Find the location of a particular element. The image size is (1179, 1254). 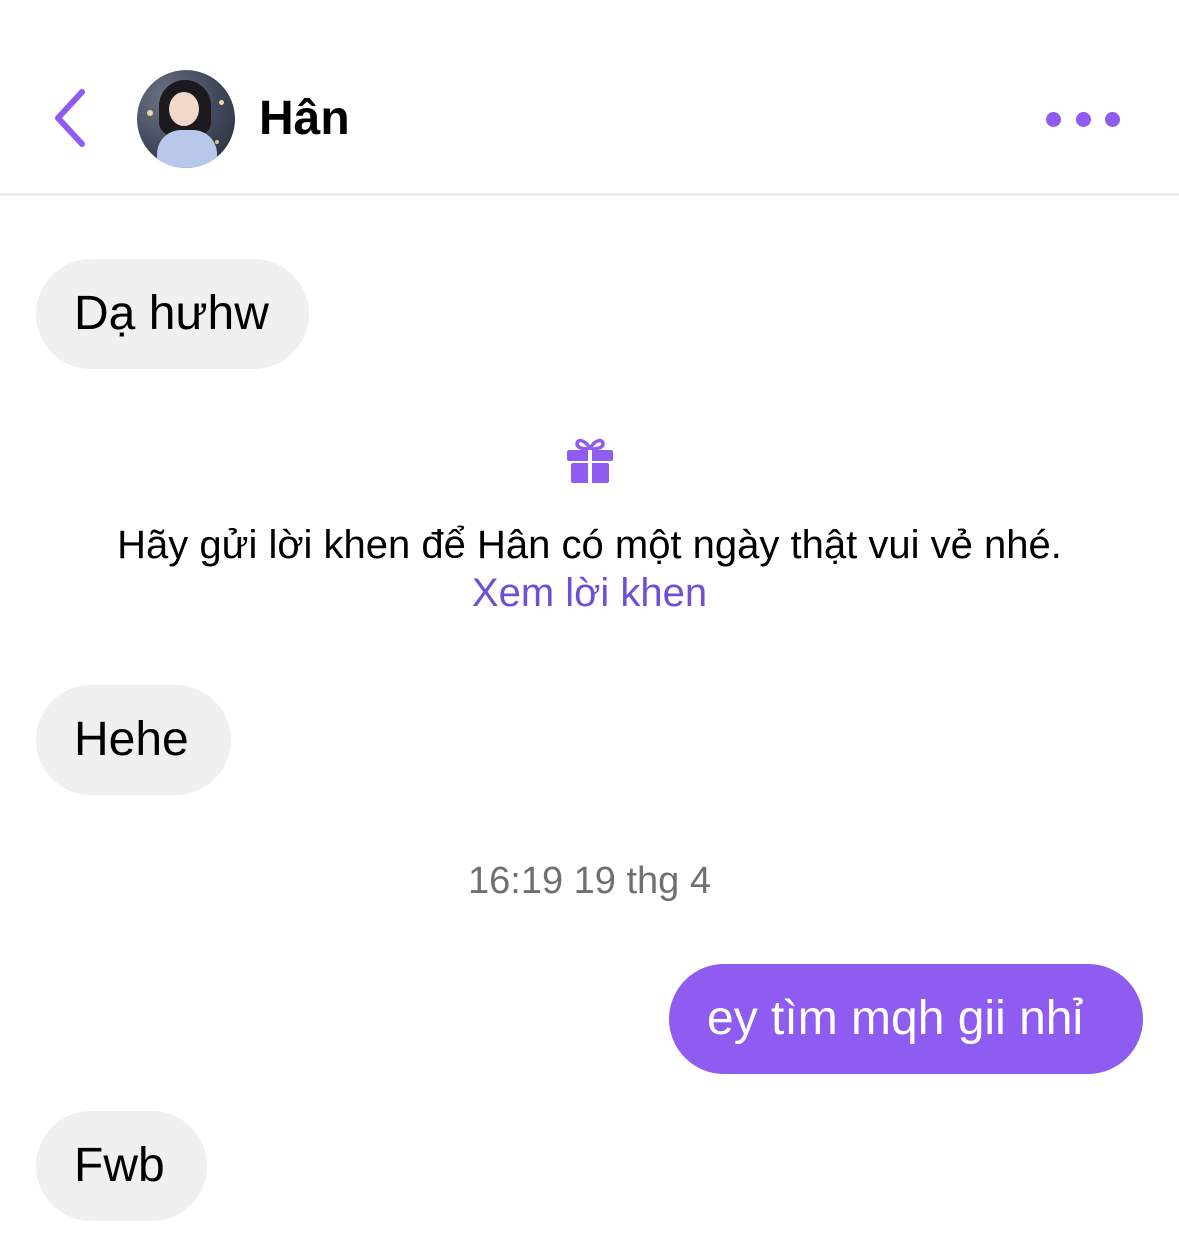

message-text: Hehe is located at coordinates (131, 739).